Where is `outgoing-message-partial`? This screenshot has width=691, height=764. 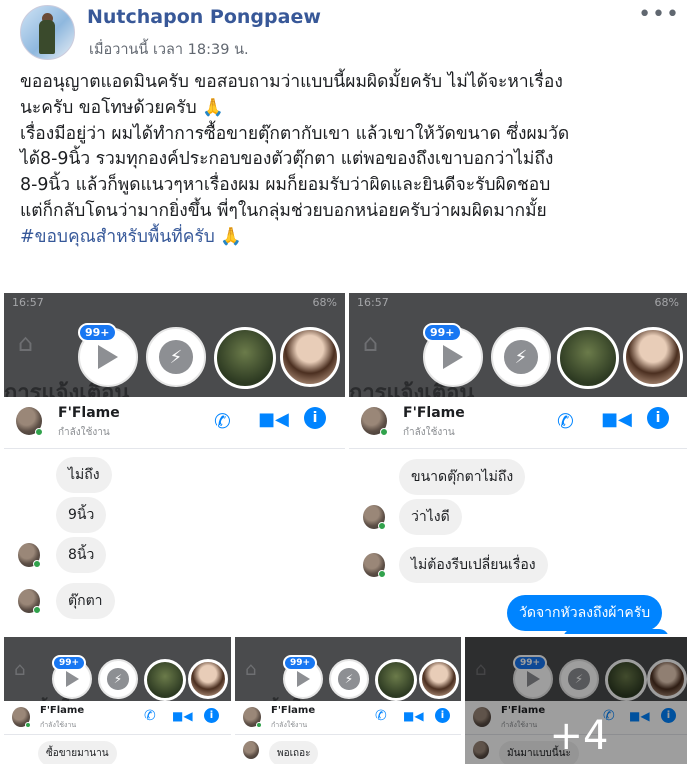 outgoing-message-partial is located at coordinates (616, 631).